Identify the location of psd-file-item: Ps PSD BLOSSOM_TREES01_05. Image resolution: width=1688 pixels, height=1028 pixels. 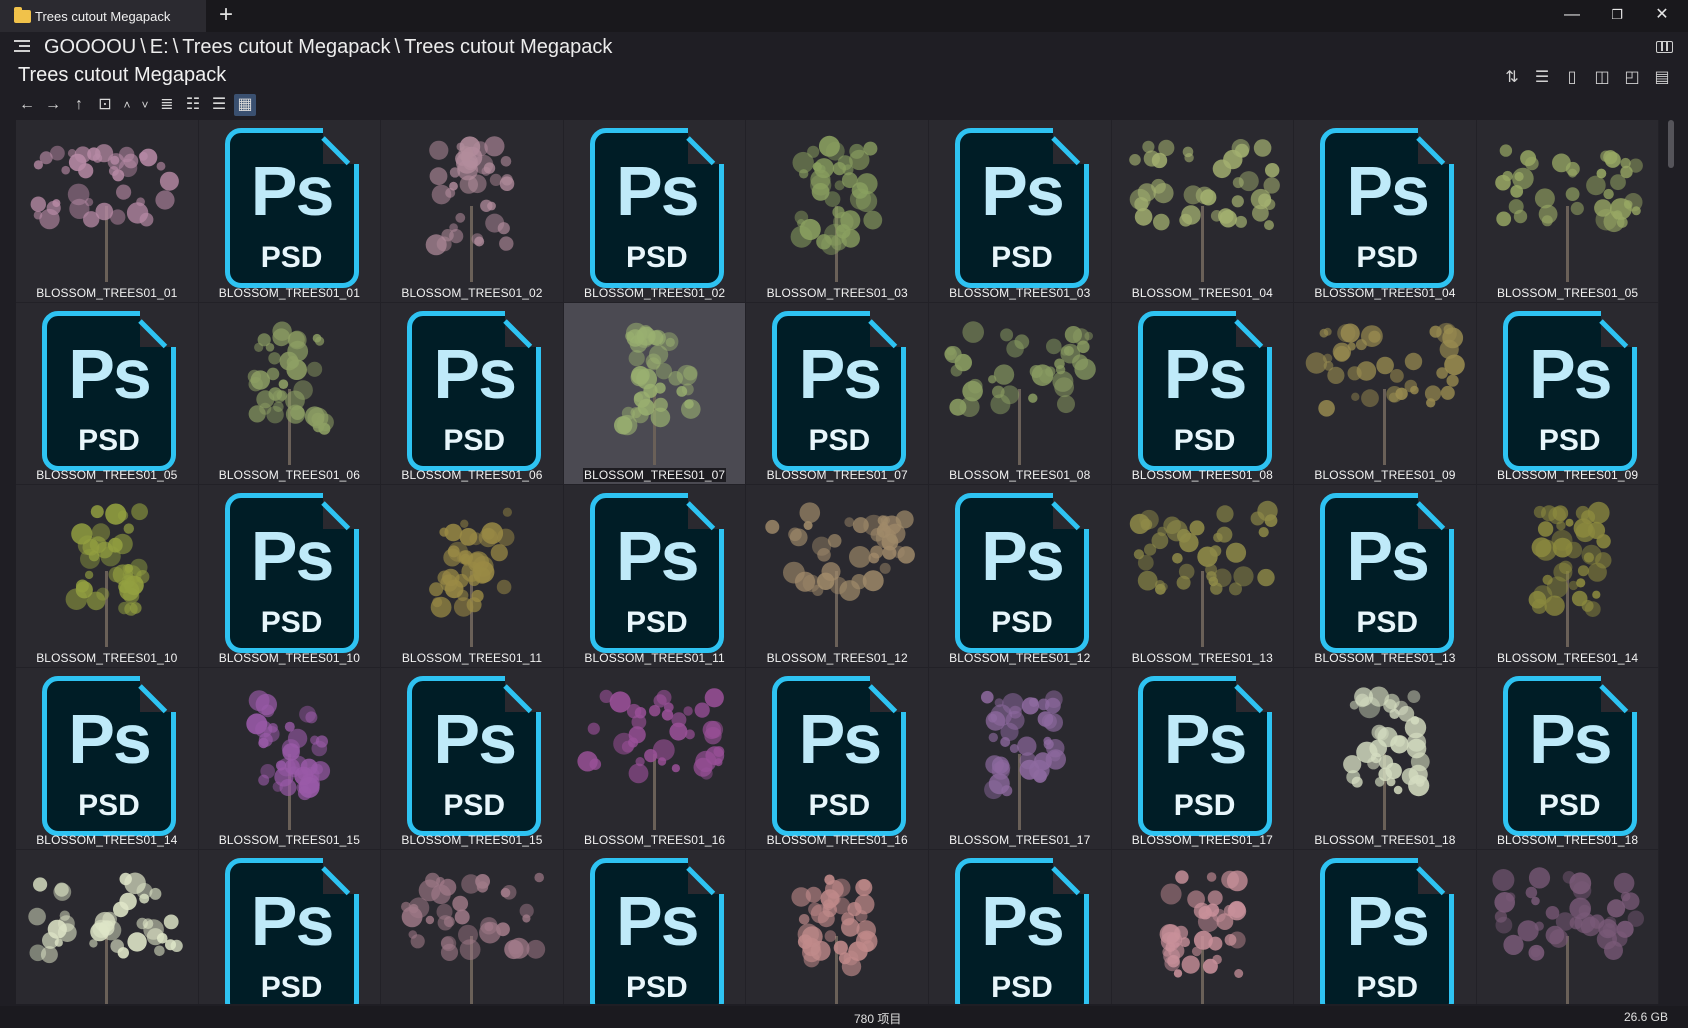
(107, 394).